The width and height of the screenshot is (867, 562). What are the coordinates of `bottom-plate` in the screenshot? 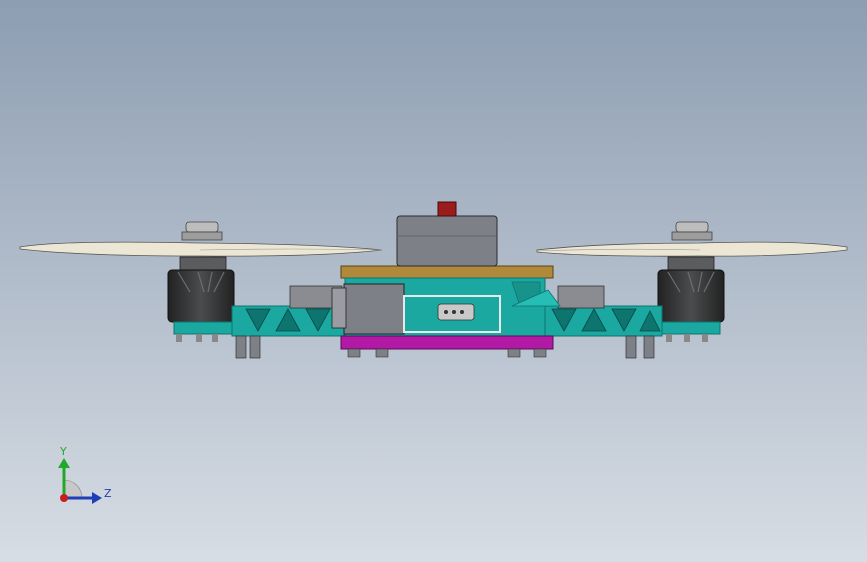 It's located at (447, 342).